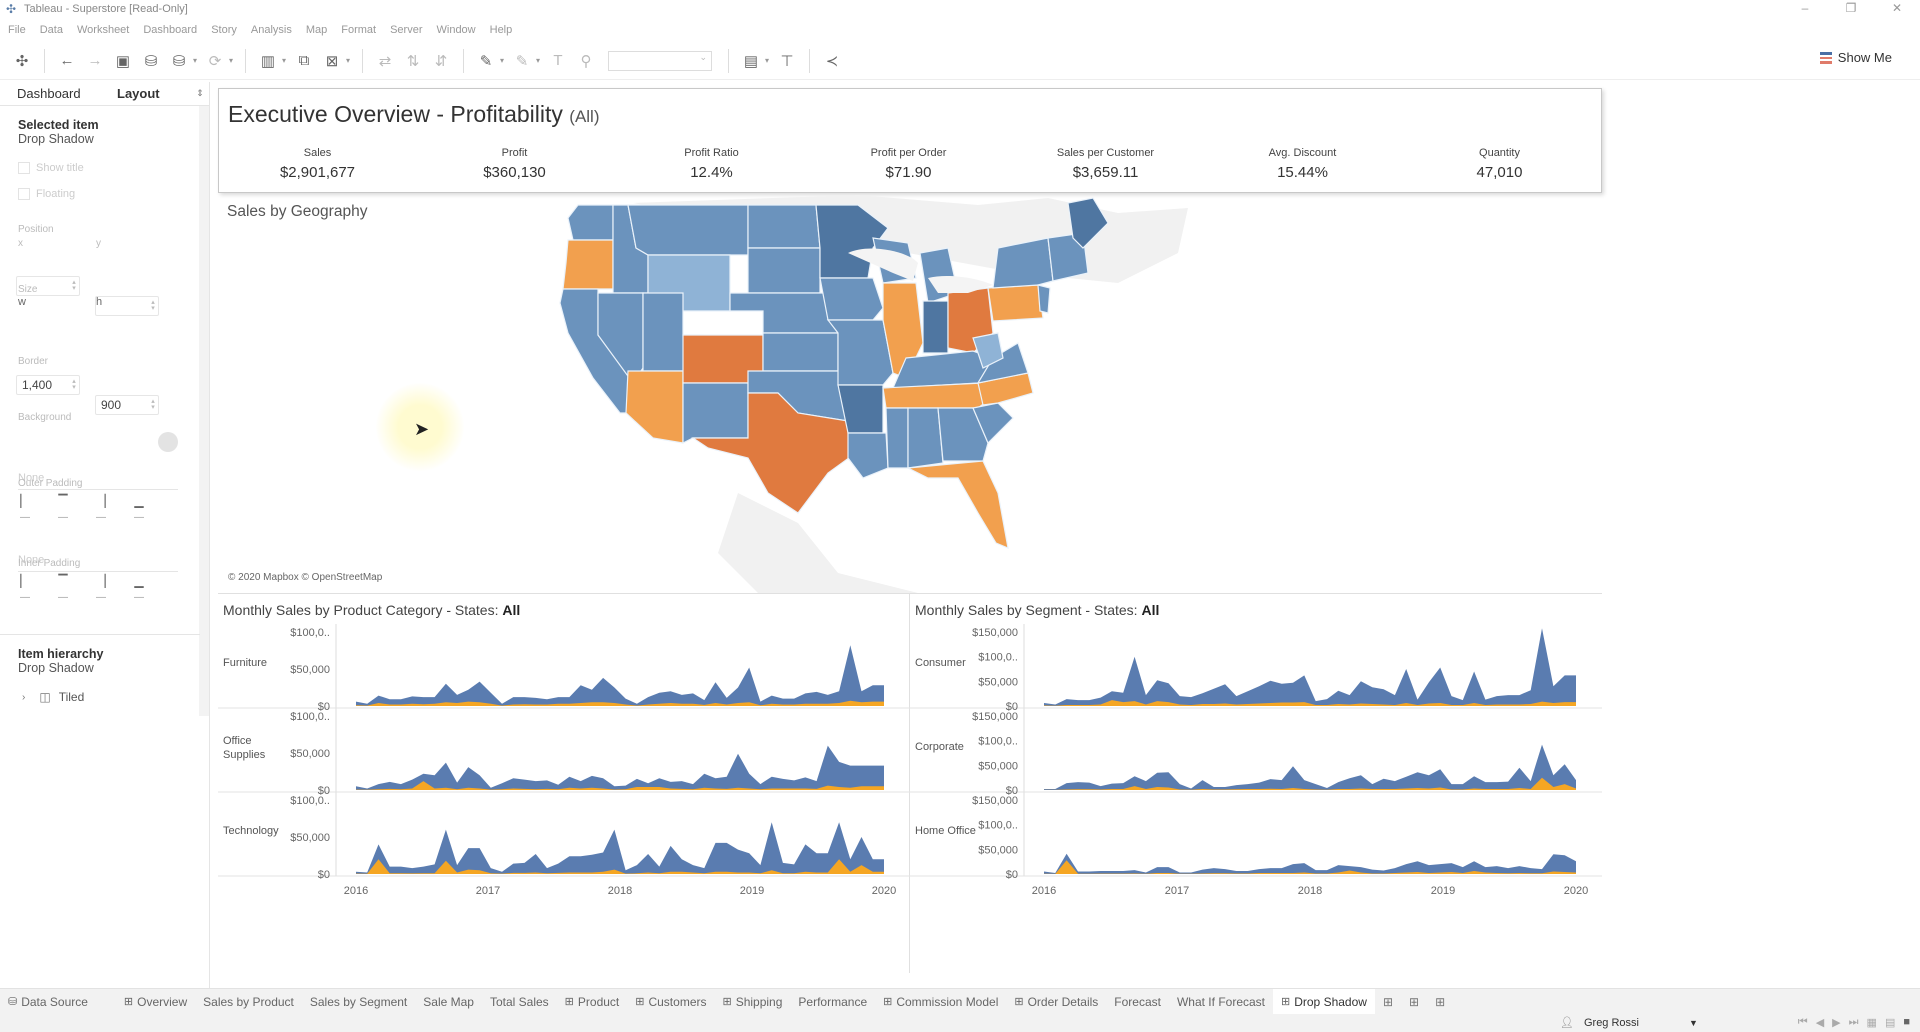  What do you see at coordinates (1693, 1023) in the screenshot?
I see `user-dropdown-icon: ▼` at bounding box center [1693, 1023].